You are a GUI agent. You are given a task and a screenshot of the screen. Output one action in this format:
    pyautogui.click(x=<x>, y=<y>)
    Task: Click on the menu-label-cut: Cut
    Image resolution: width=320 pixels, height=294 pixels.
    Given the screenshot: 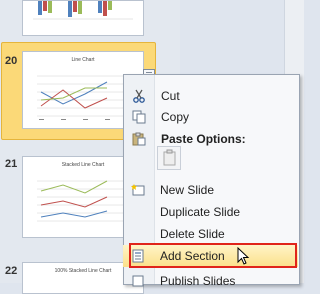 What is the action you would take?
    pyautogui.click(x=170, y=96)
    